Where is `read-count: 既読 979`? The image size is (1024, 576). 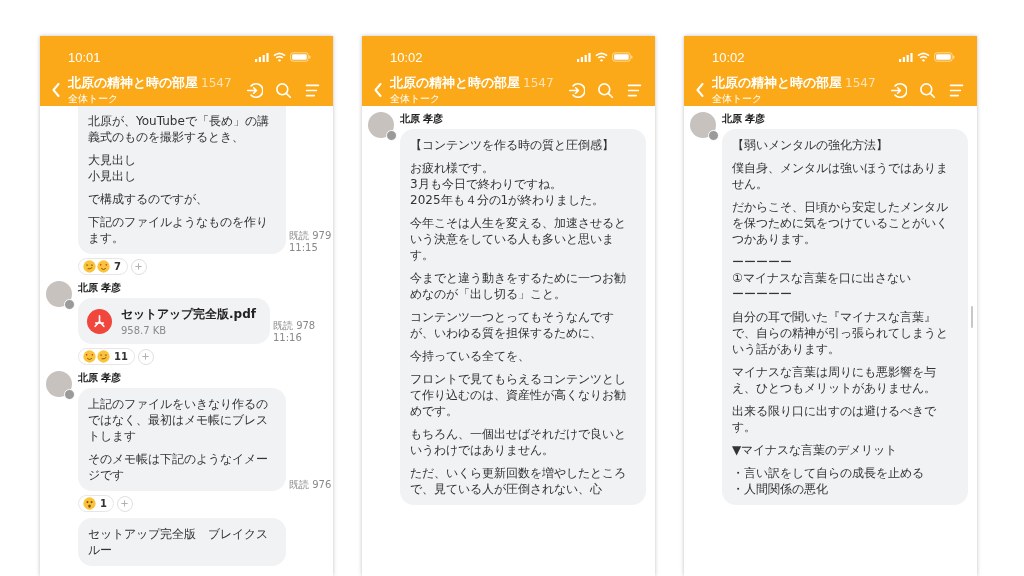 read-count: 既読 979 is located at coordinates (310, 236).